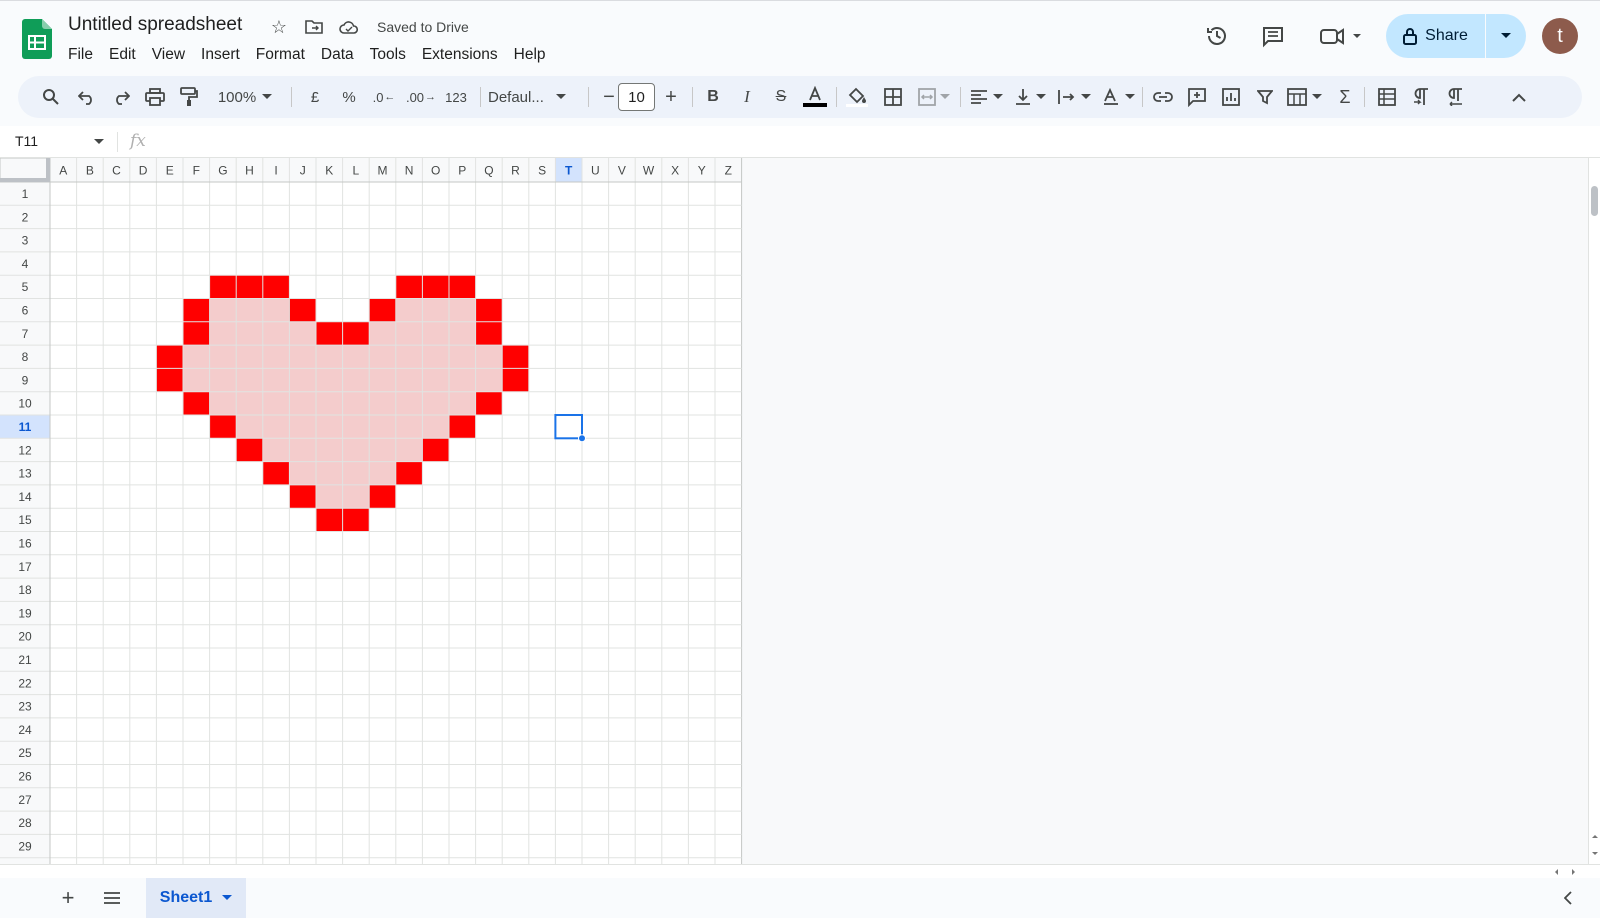 The image size is (1600, 918). Describe the element at coordinates (276, 357) in the screenshot. I see `cell-I8` at that location.